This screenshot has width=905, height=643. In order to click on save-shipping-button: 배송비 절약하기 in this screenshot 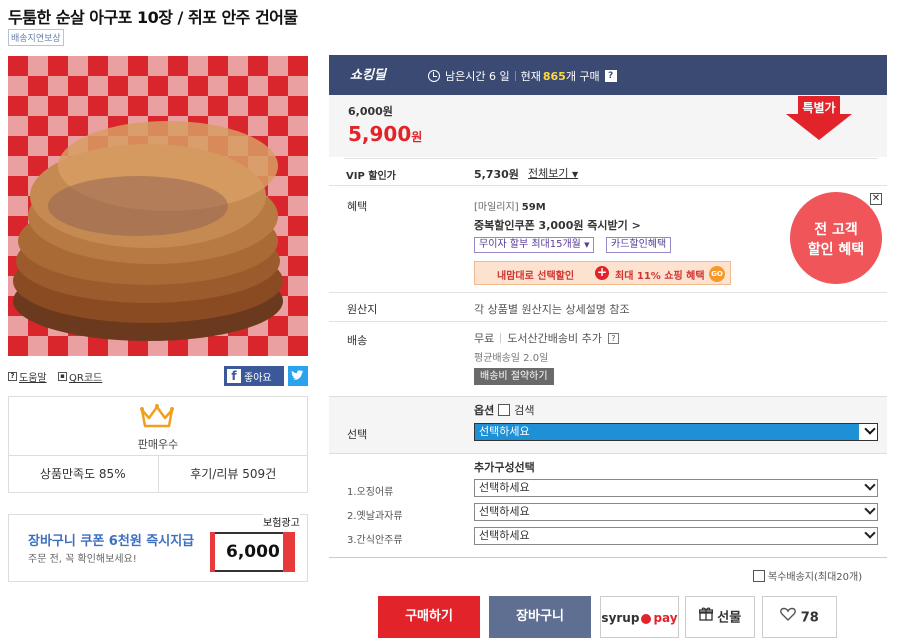, I will do `click(514, 376)`.